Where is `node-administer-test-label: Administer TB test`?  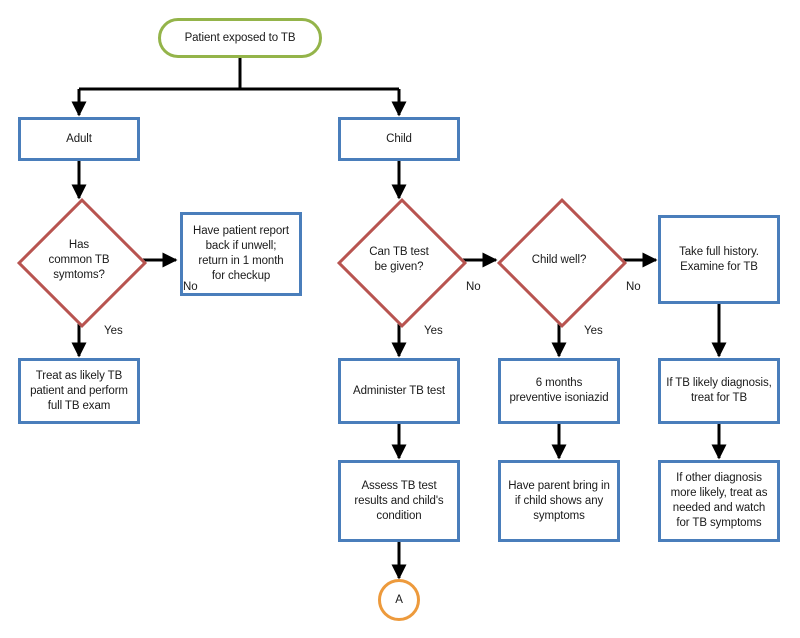 node-administer-test-label: Administer TB test is located at coordinates (399, 390).